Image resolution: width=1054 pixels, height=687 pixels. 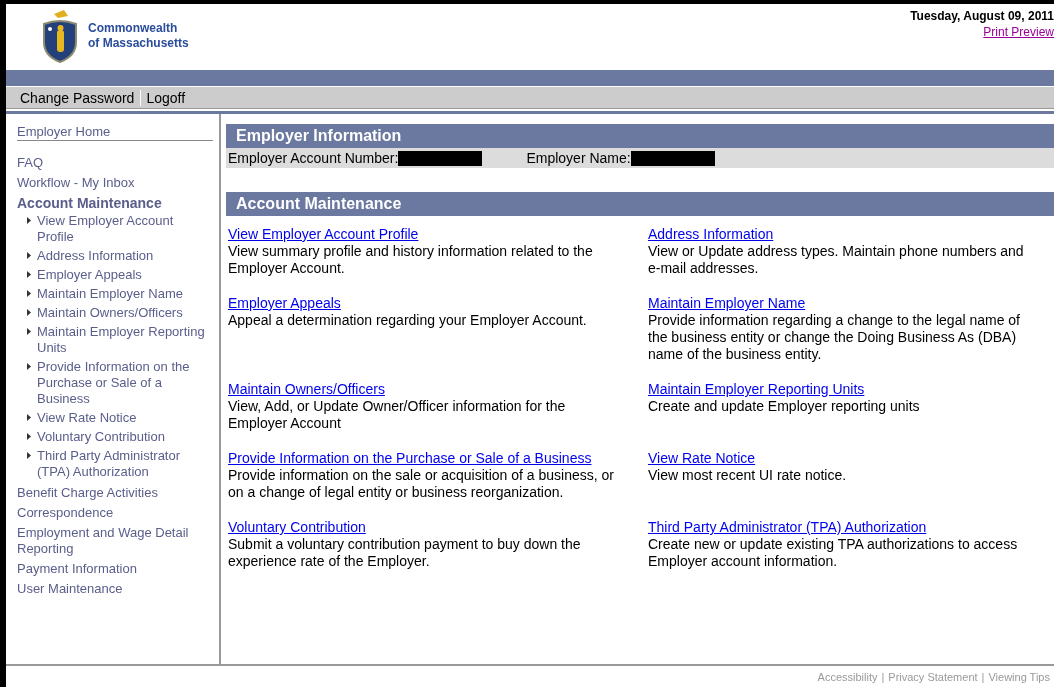 What do you see at coordinates (784, 406) in the screenshot?
I see `entry-description: Create and update Employer reporting units` at bounding box center [784, 406].